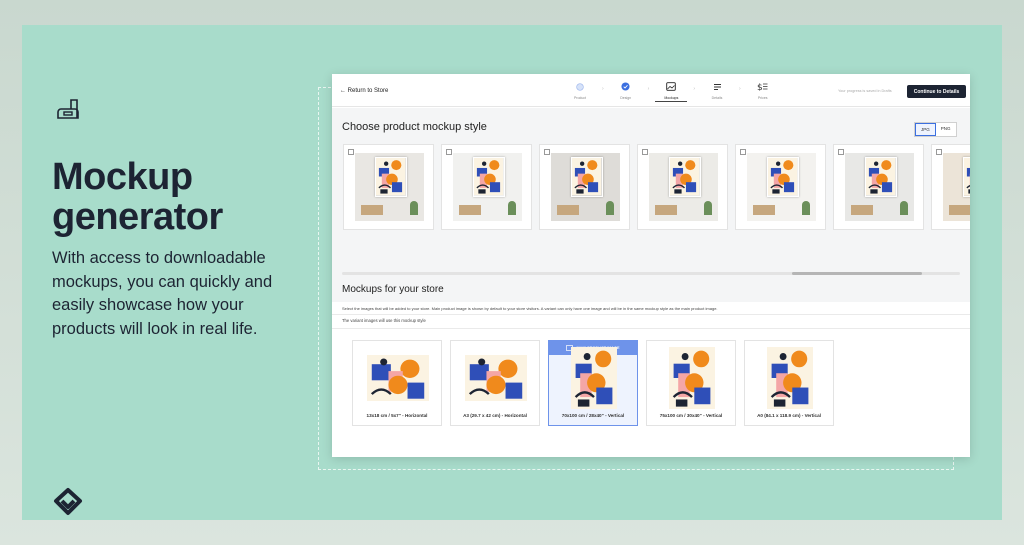 This screenshot has width=1024, height=545. I want to click on step-label: Mockups, so click(671, 98).